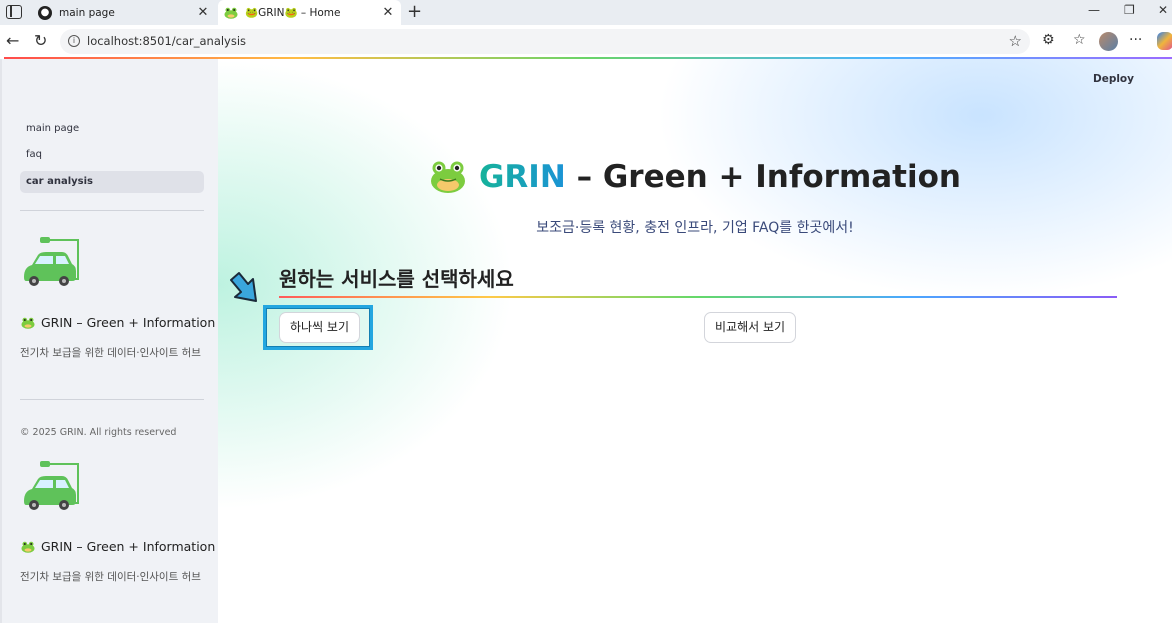  What do you see at coordinates (1048, 40) in the screenshot?
I see `extensions-icon: ⚙` at bounding box center [1048, 40].